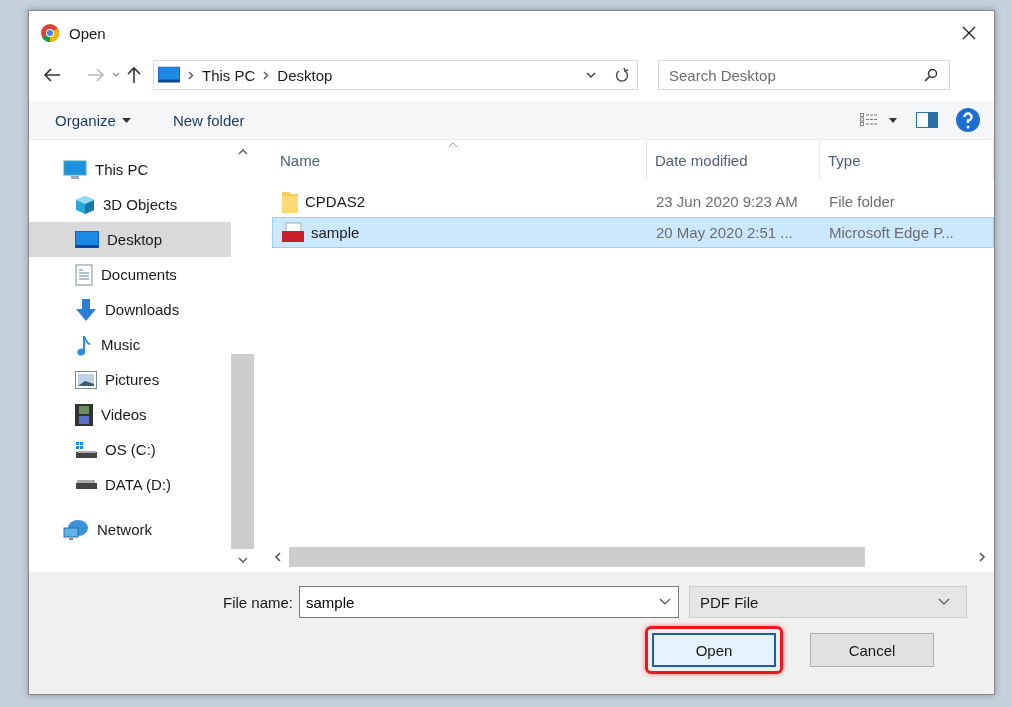  What do you see at coordinates (622, 75) in the screenshot?
I see `refresh-icon` at bounding box center [622, 75].